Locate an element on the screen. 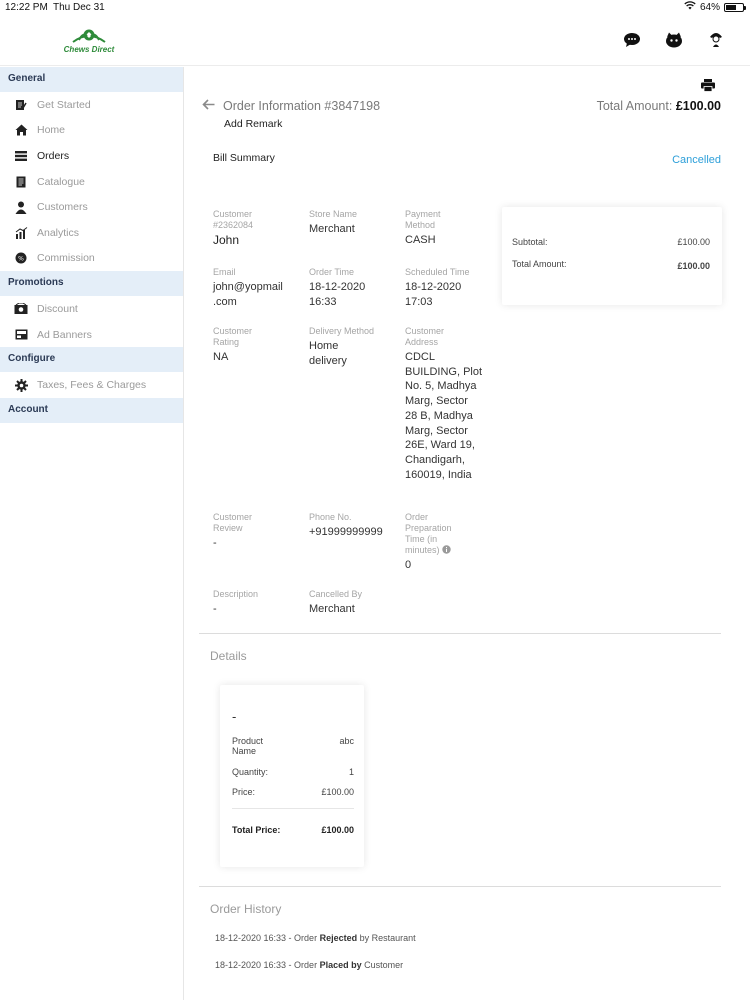  user-avatar-icon is located at coordinates (716, 40).